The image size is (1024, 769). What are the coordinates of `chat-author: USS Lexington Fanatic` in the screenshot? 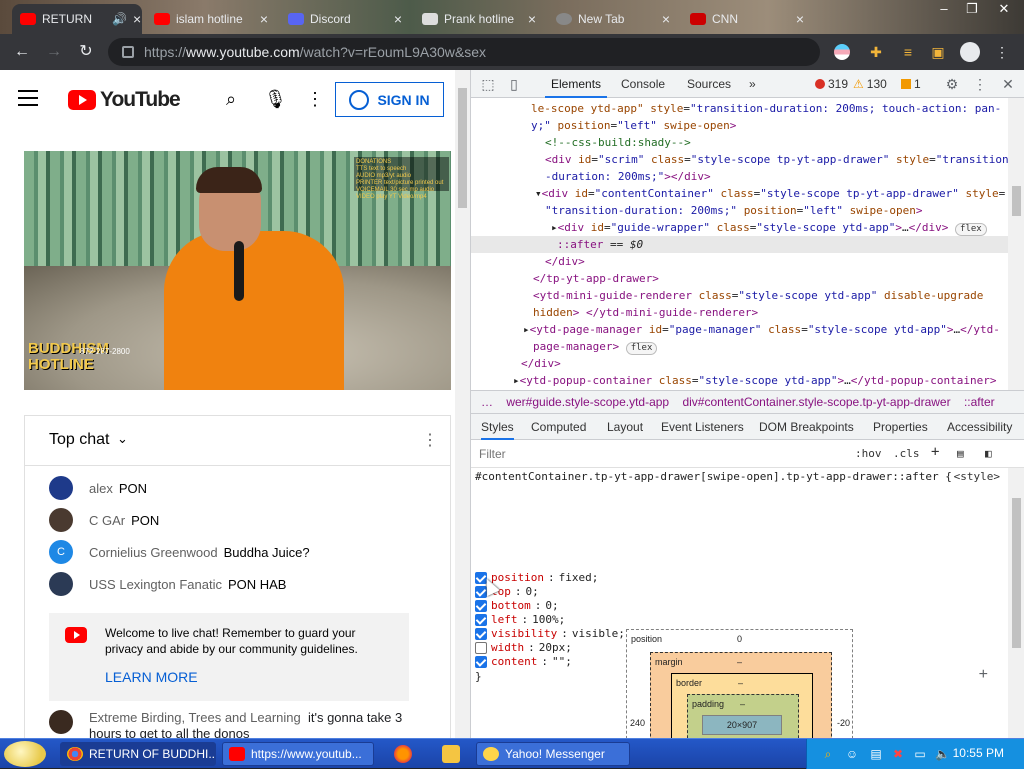 It's located at (155, 584).